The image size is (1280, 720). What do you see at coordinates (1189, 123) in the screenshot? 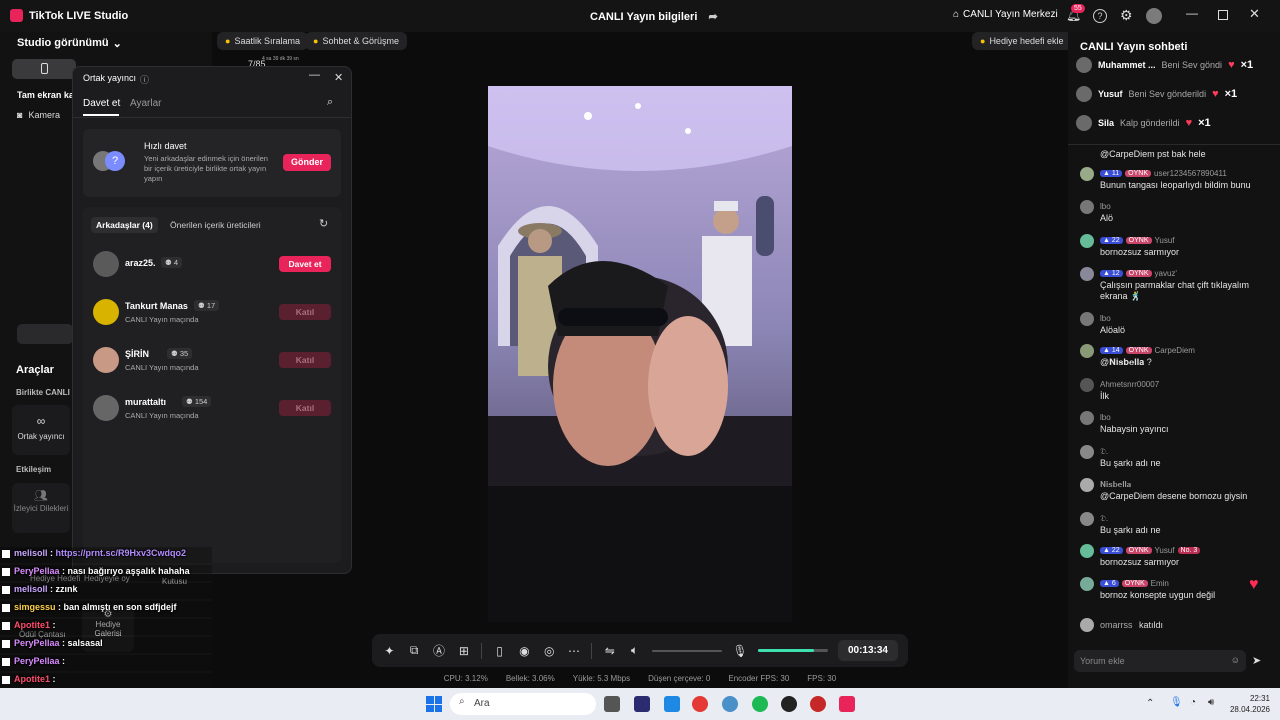
I see `gift-icon: ♥` at bounding box center [1189, 123].